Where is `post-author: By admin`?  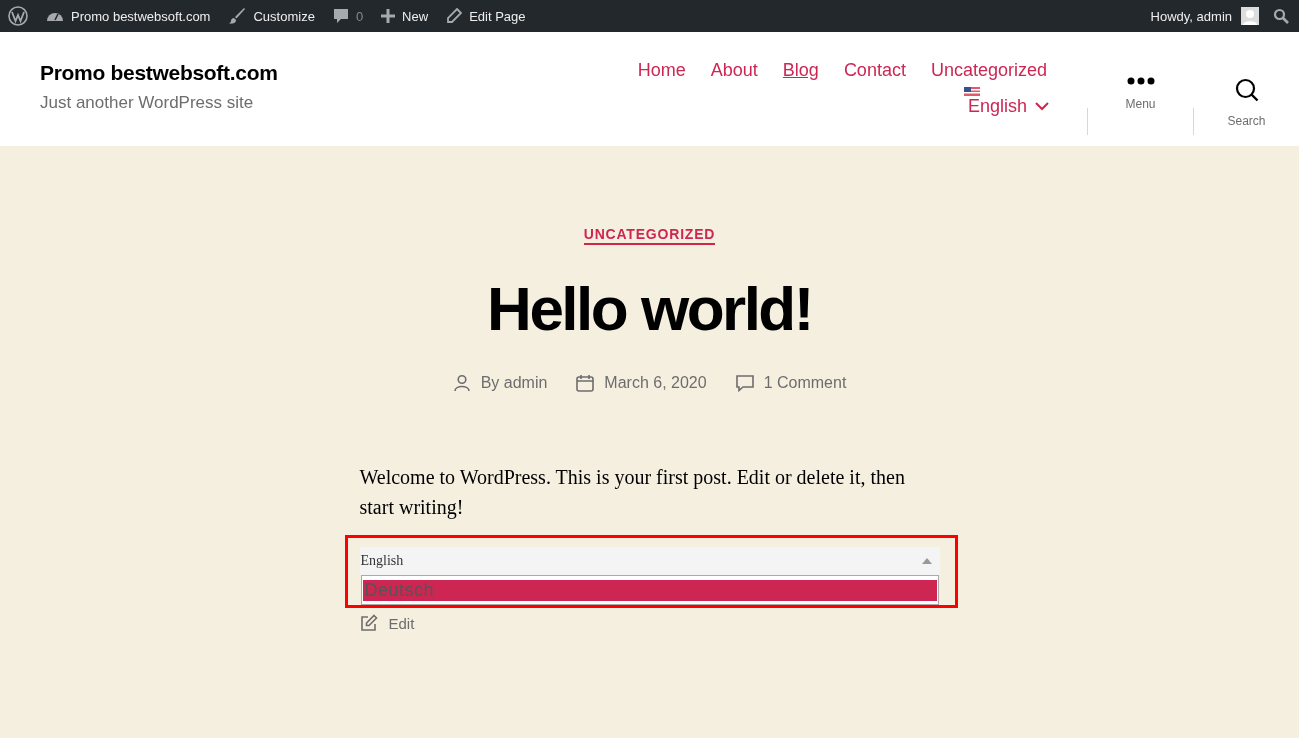 post-author: By admin is located at coordinates (514, 383).